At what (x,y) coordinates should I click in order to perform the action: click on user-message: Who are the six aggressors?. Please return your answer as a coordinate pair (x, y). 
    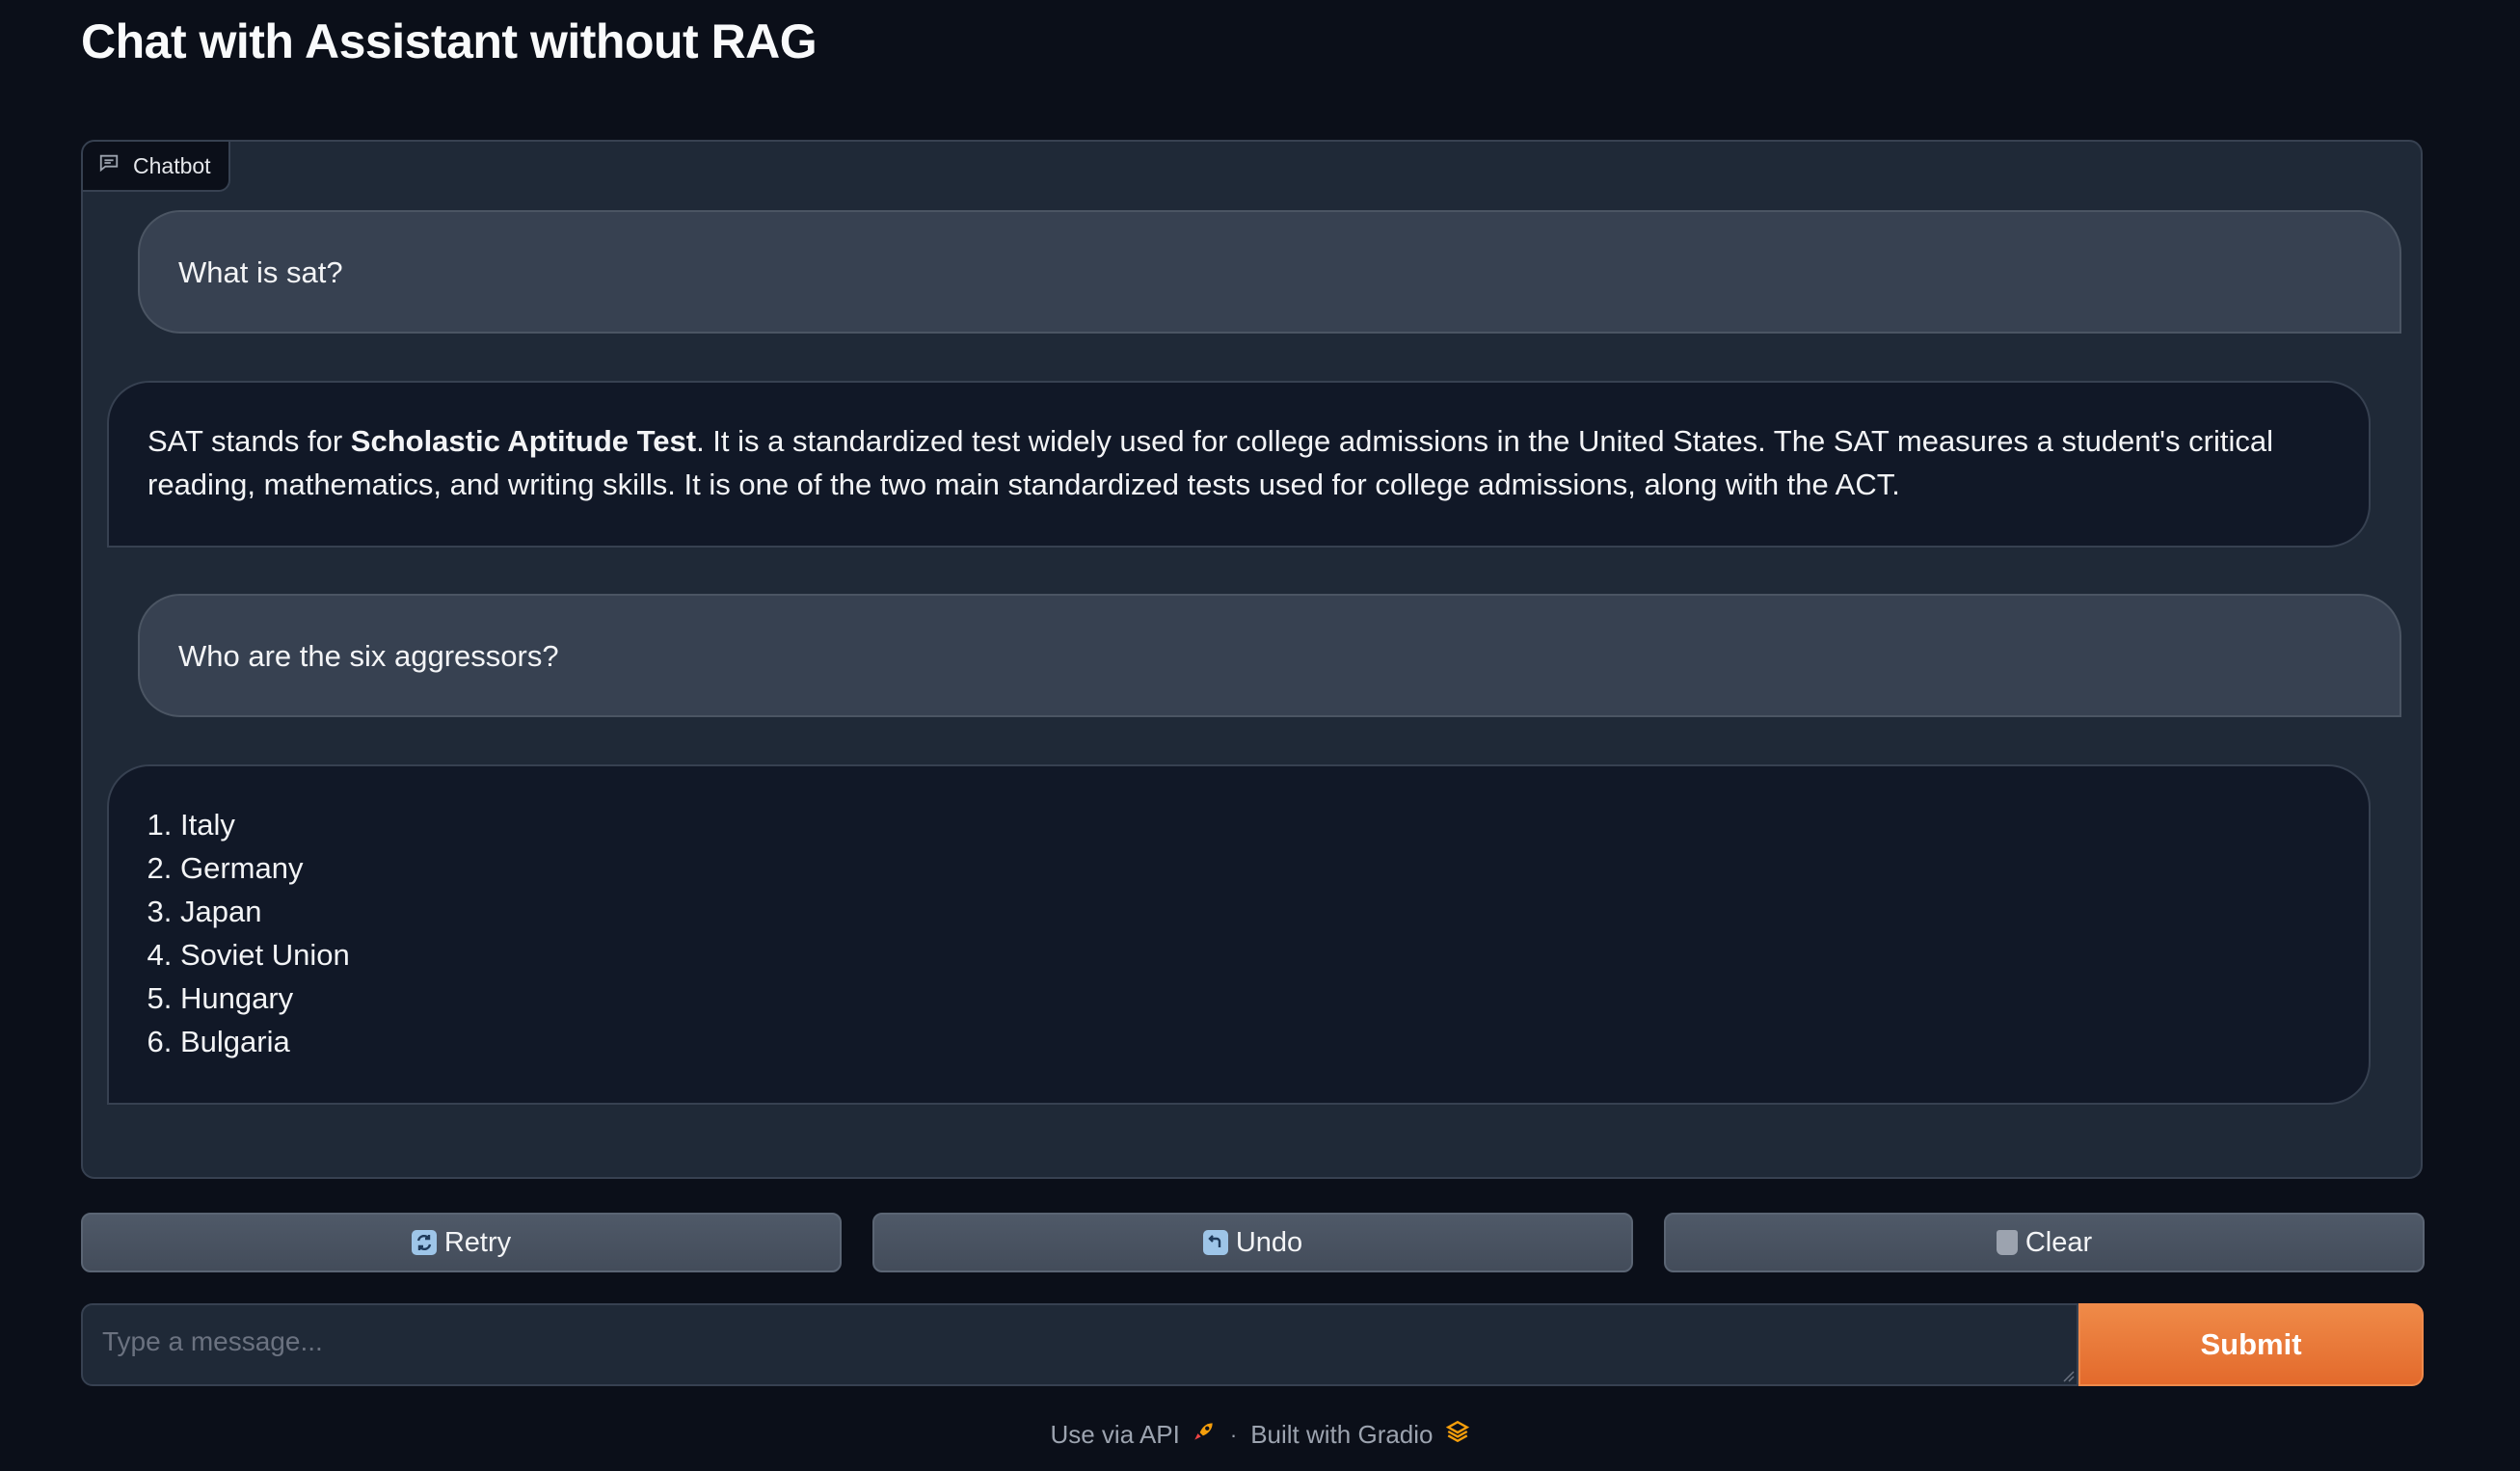
    Looking at the image, I should click on (1269, 655).